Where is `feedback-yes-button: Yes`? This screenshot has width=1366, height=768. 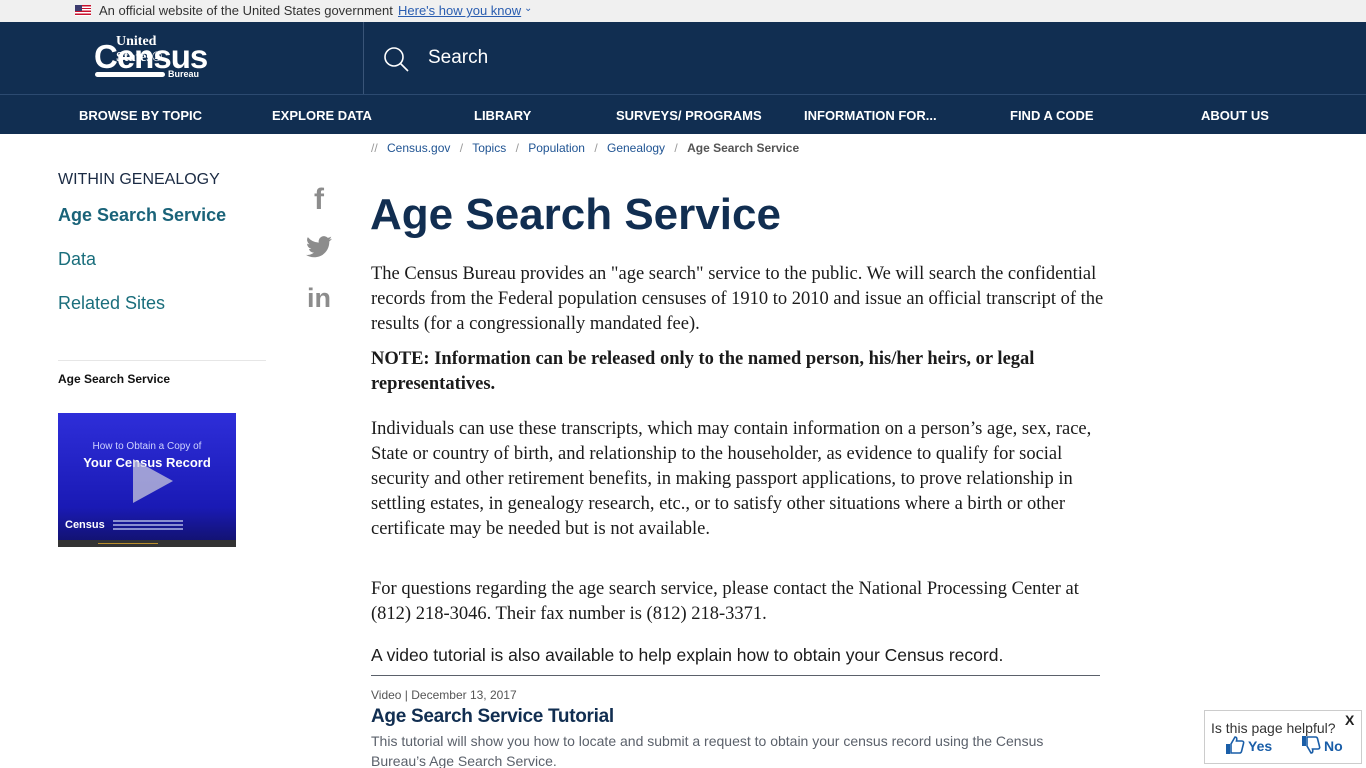 feedback-yes-button: Yes is located at coordinates (1248, 745).